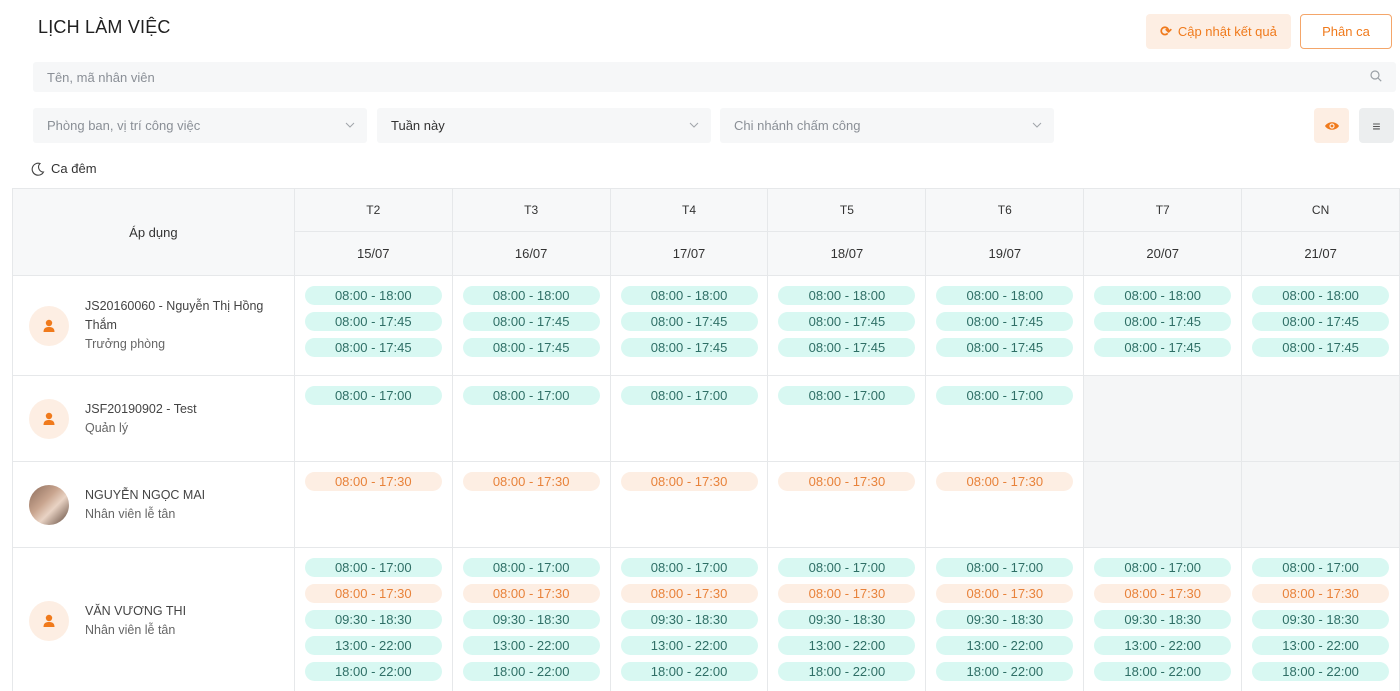 Image resolution: width=1400 pixels, height=691 pixels. Describe the element at coordinates (714, 77) in the screenshot. I see `search-input` at that location.